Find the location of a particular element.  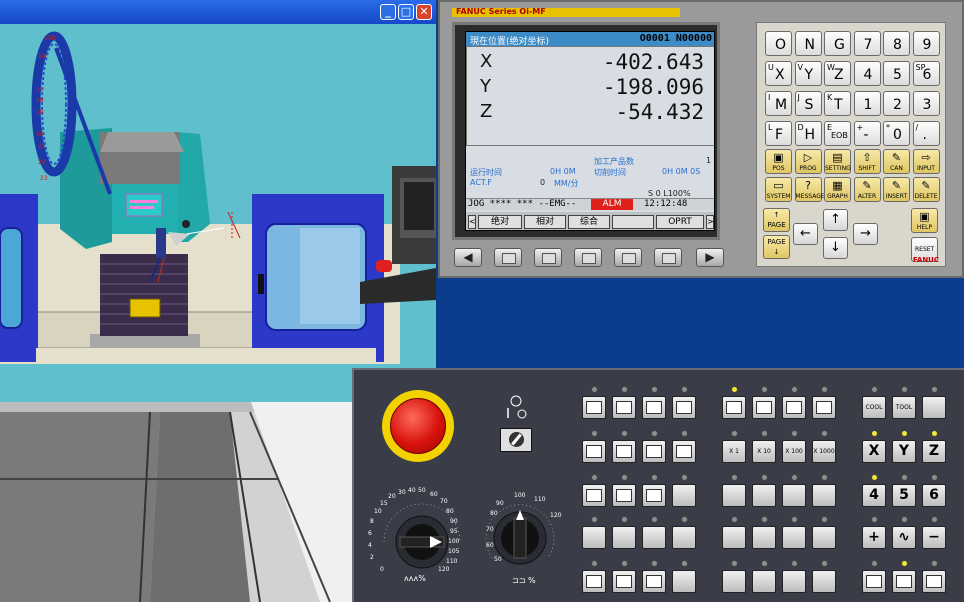

shift-key: ⇧ SHIFT is located at coordinates (867, 161).